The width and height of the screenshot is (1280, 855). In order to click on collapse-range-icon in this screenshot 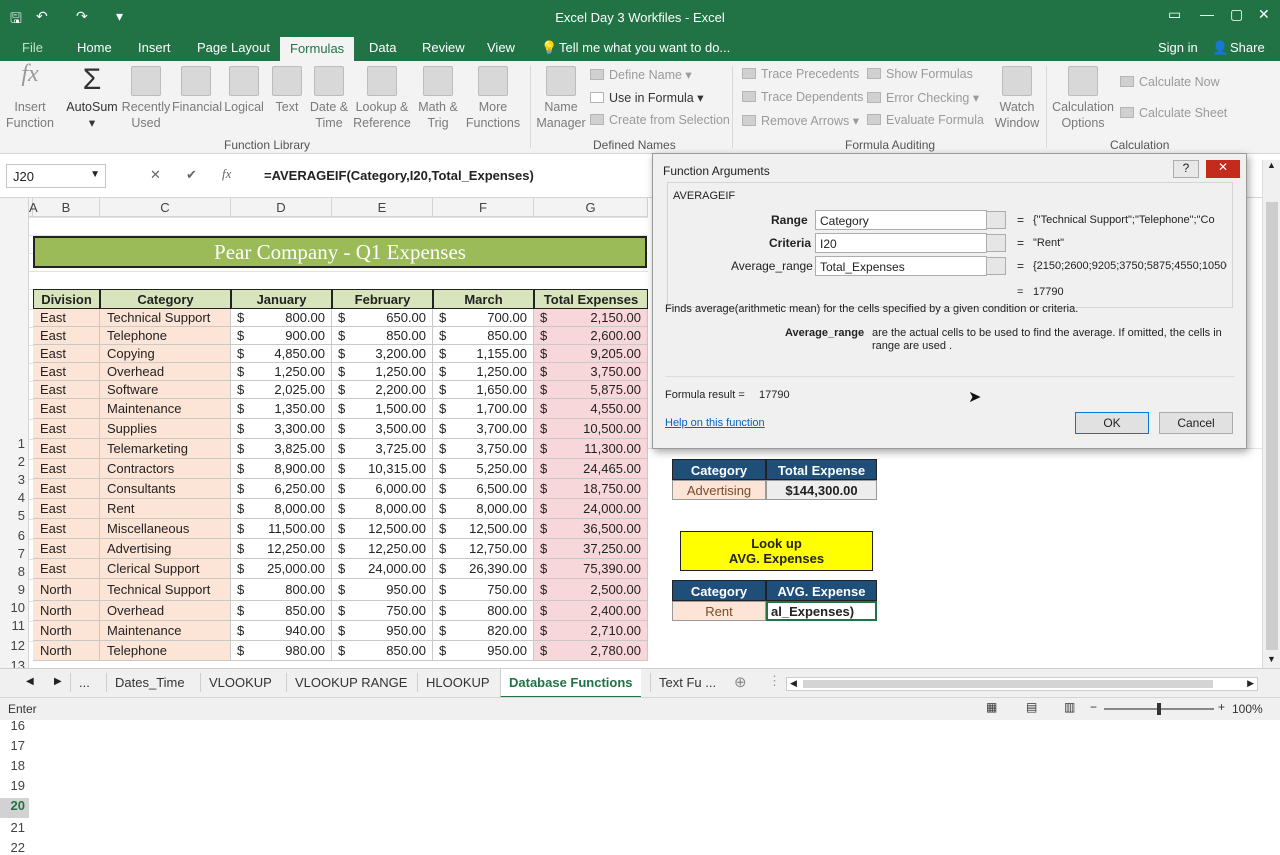, I will do `click(996, 220)`.